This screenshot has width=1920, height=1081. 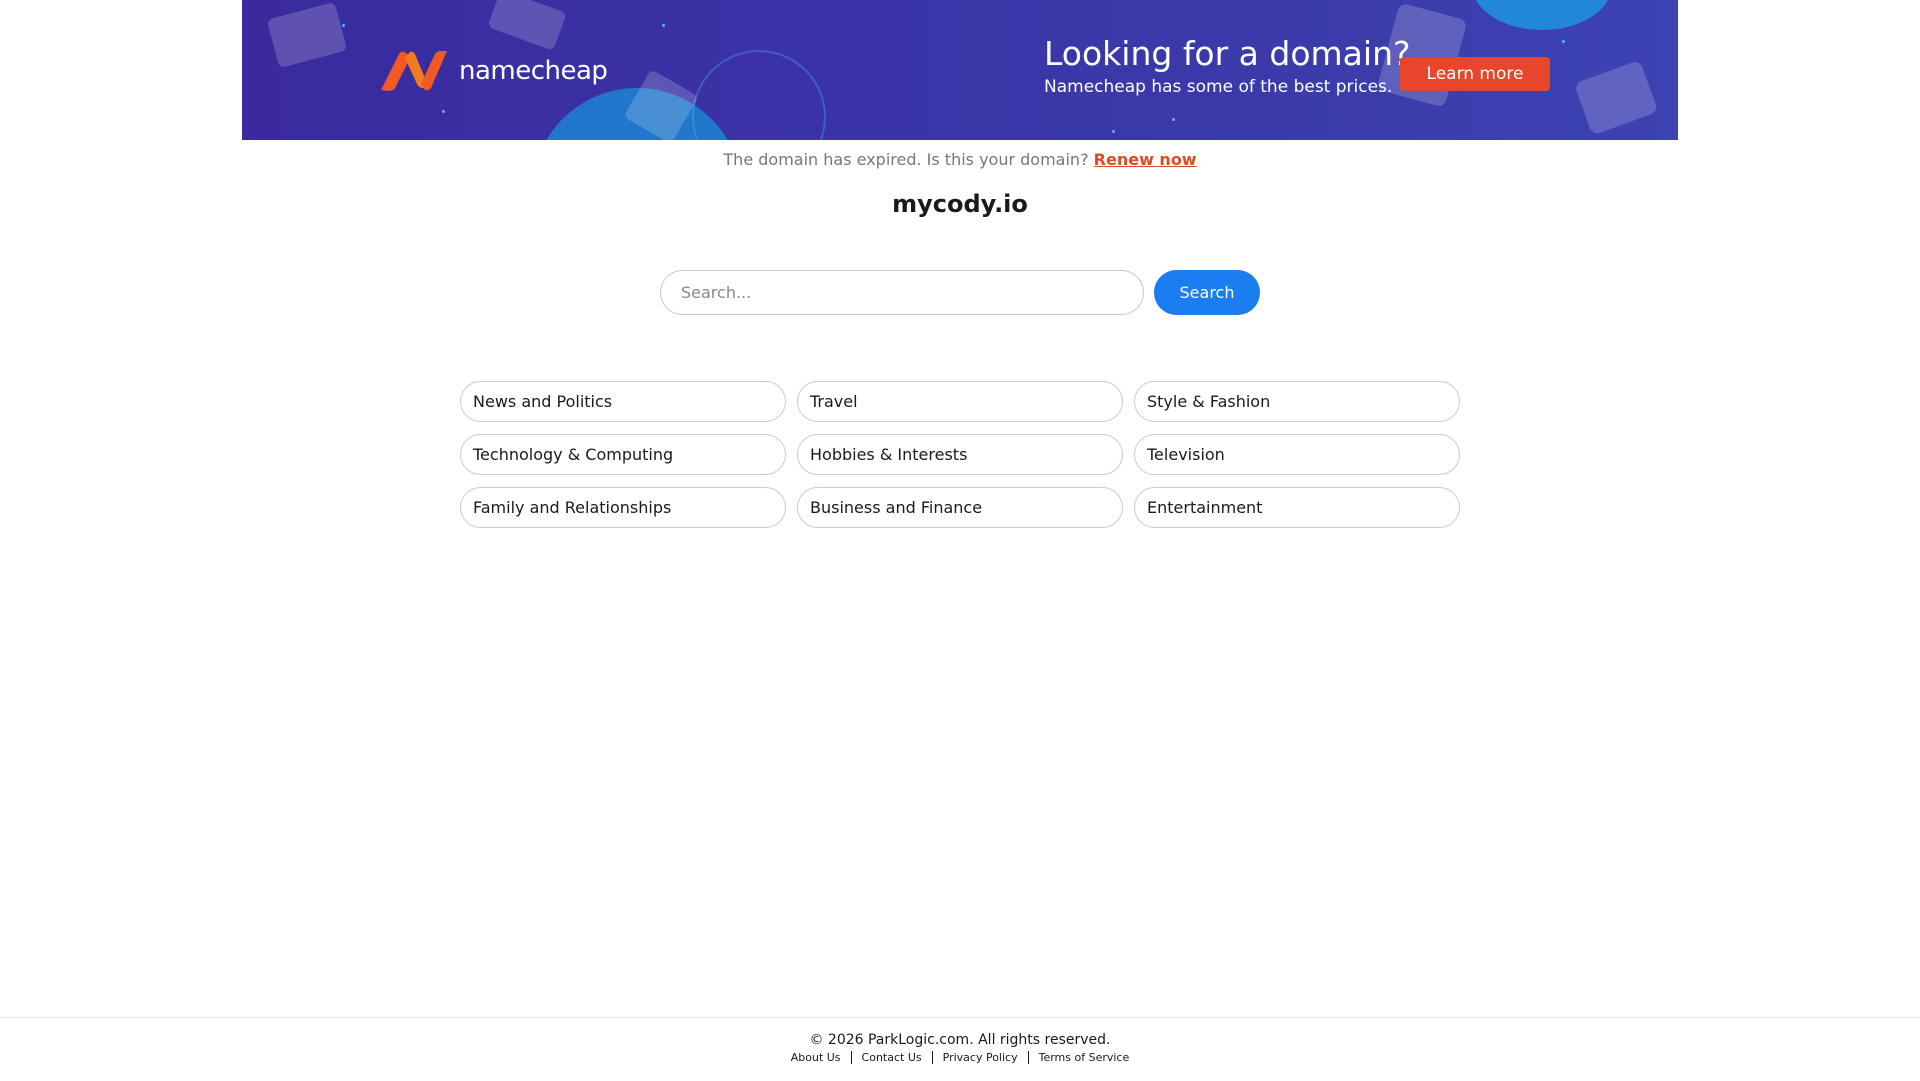 I want to click on category-link: Television, so click(x=1297, y=454).